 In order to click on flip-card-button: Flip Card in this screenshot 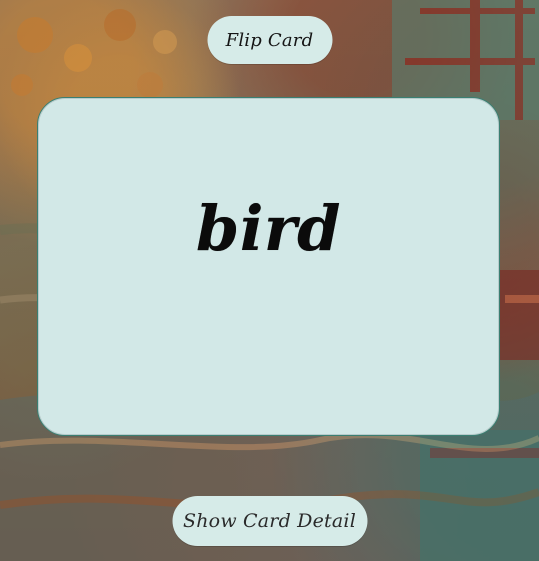, I will do `click(269, 40)`.